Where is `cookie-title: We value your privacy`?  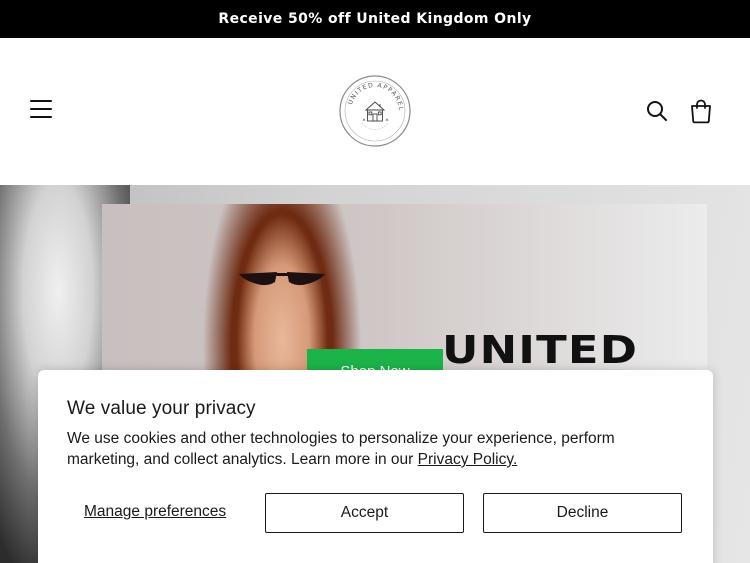
cookie-title: We value your privacy is located at coordinates (161, 408).